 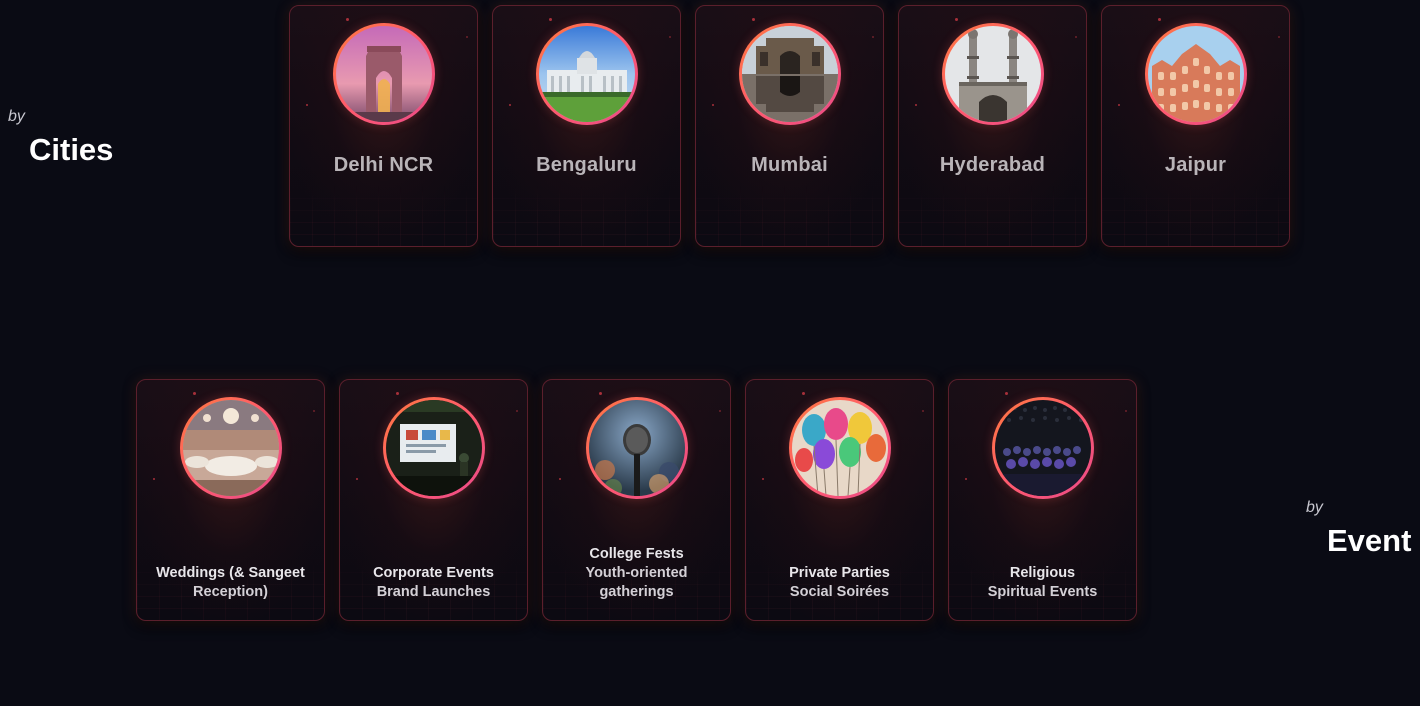 I want to click on event-title: Weddings (& Sangeet, so click(x=230, y=573).